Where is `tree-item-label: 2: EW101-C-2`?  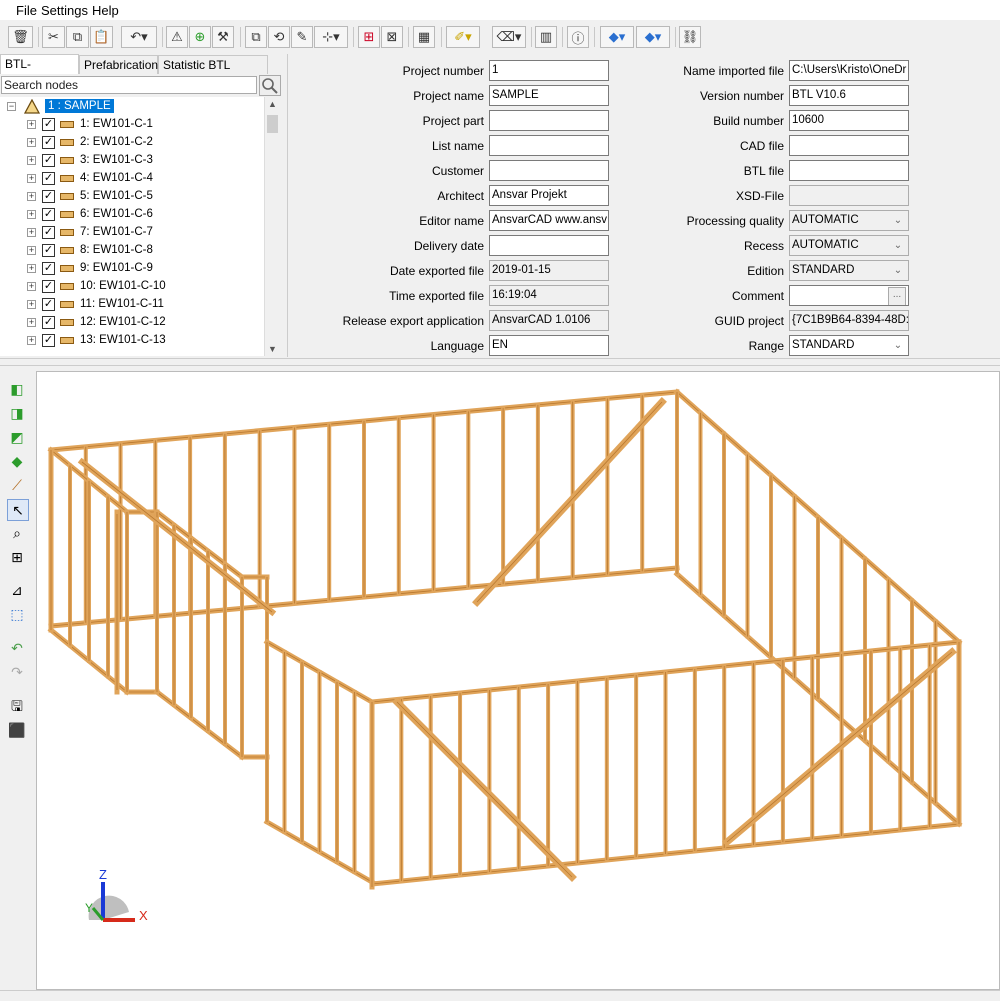 tree-item-label: 2: EW101-C-2 is located at coordinates (116, 142).